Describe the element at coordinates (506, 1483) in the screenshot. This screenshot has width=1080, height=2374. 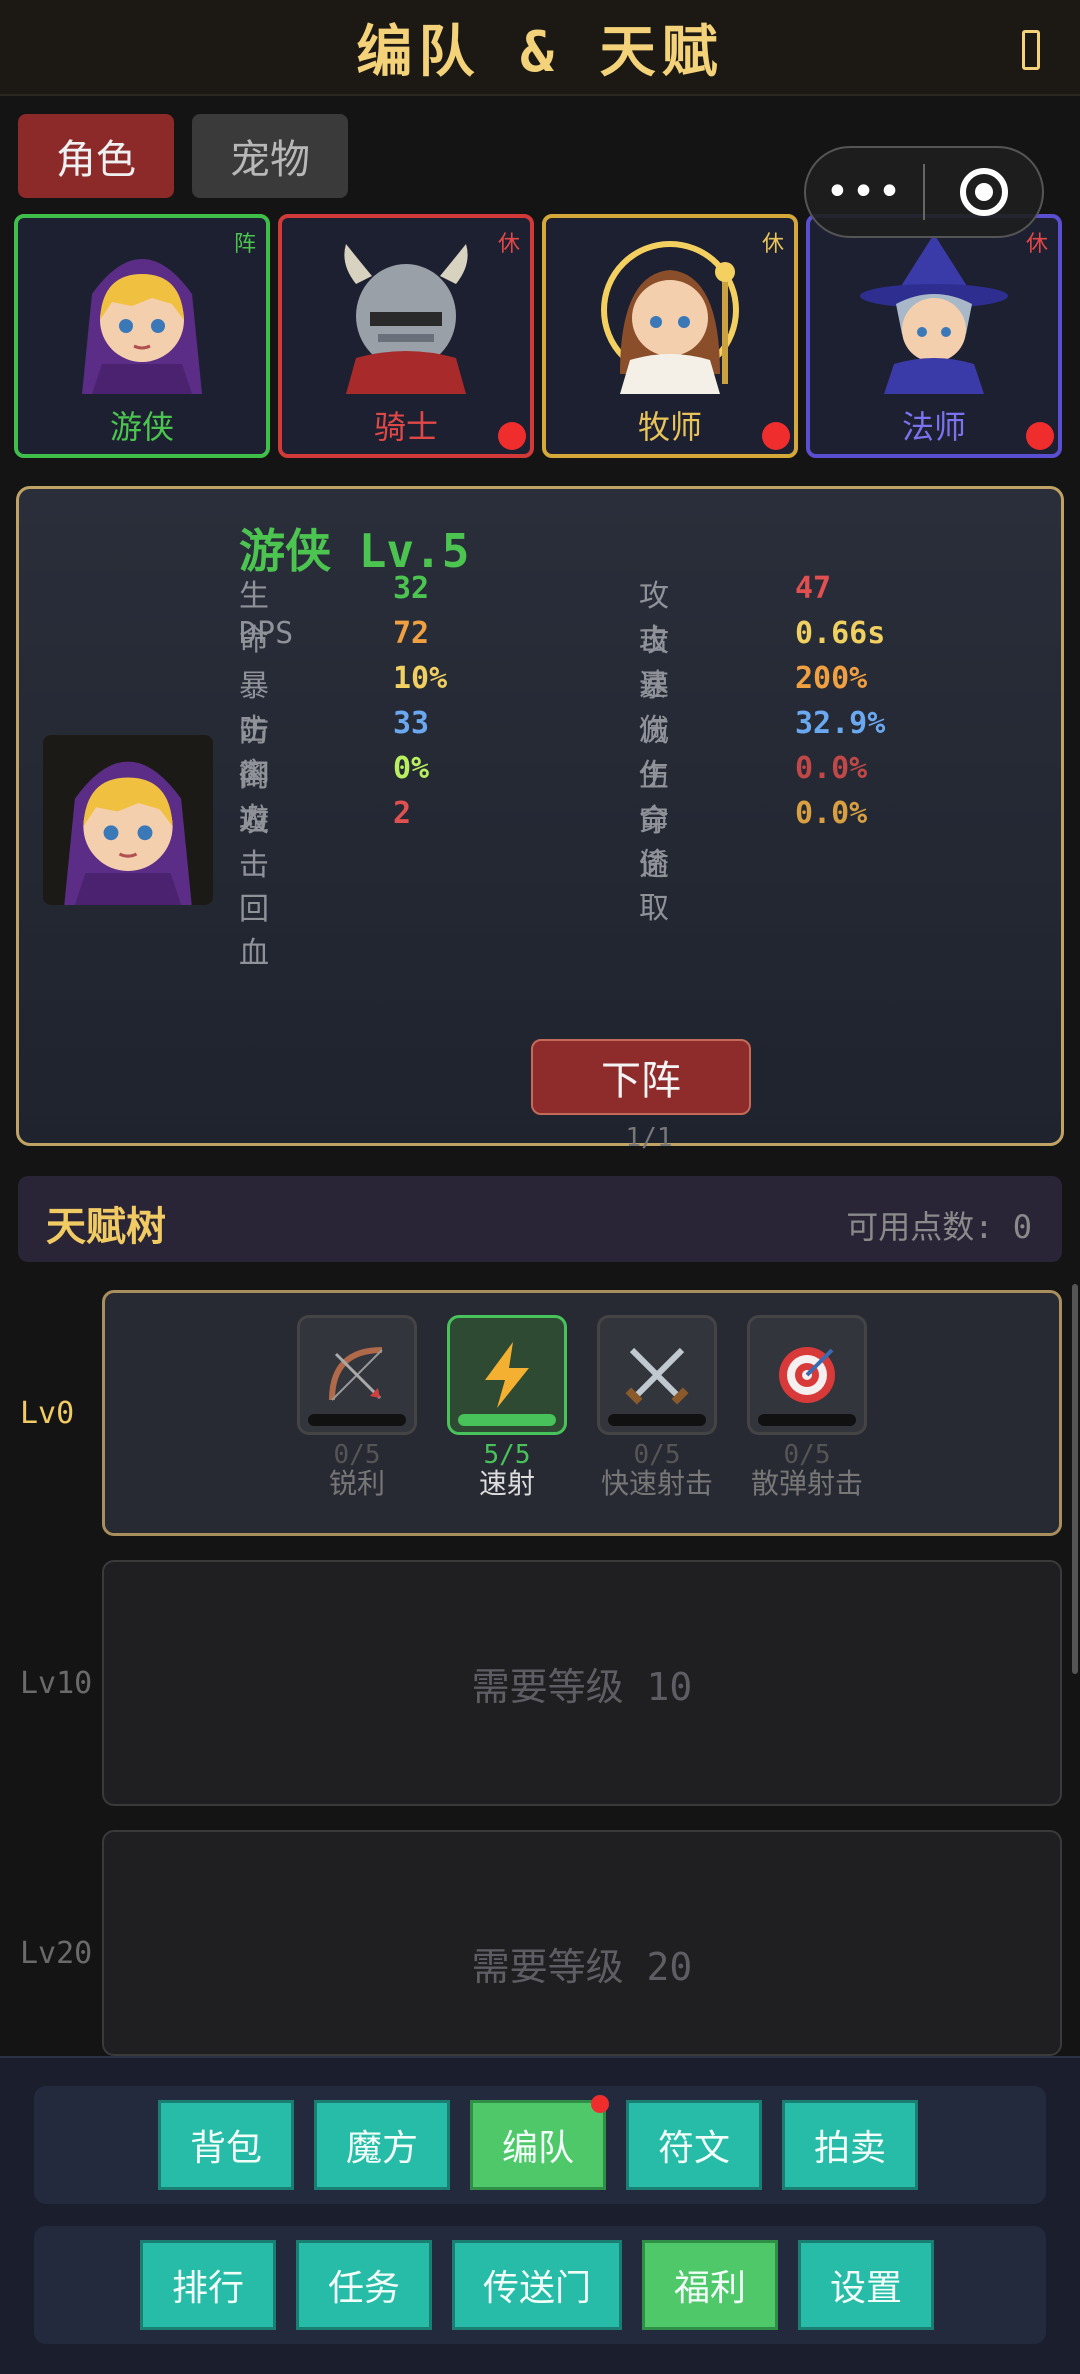
I see `skill-name: 速射` at that location.